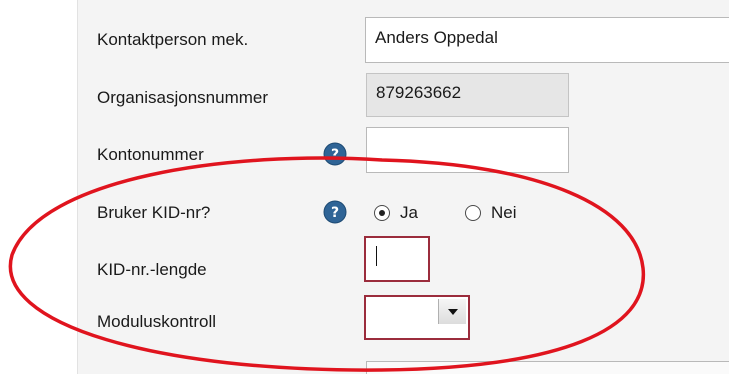  Describe the element at coordinates (467, 95) in the screenshot. I see `org-number-field: 879263662` at that location.